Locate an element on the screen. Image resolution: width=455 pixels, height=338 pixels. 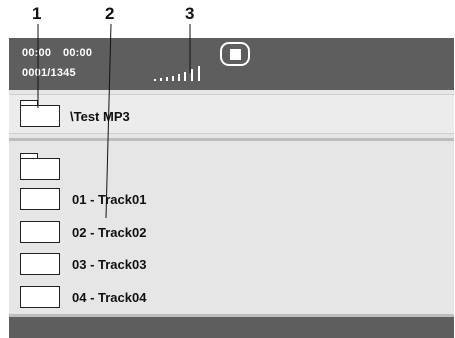
directory-path: \Test MP3 is located at coordinates (100, 116).